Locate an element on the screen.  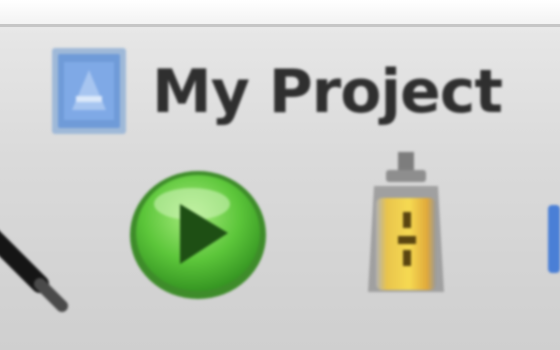
lock-button is located at coordinates (406, 227).